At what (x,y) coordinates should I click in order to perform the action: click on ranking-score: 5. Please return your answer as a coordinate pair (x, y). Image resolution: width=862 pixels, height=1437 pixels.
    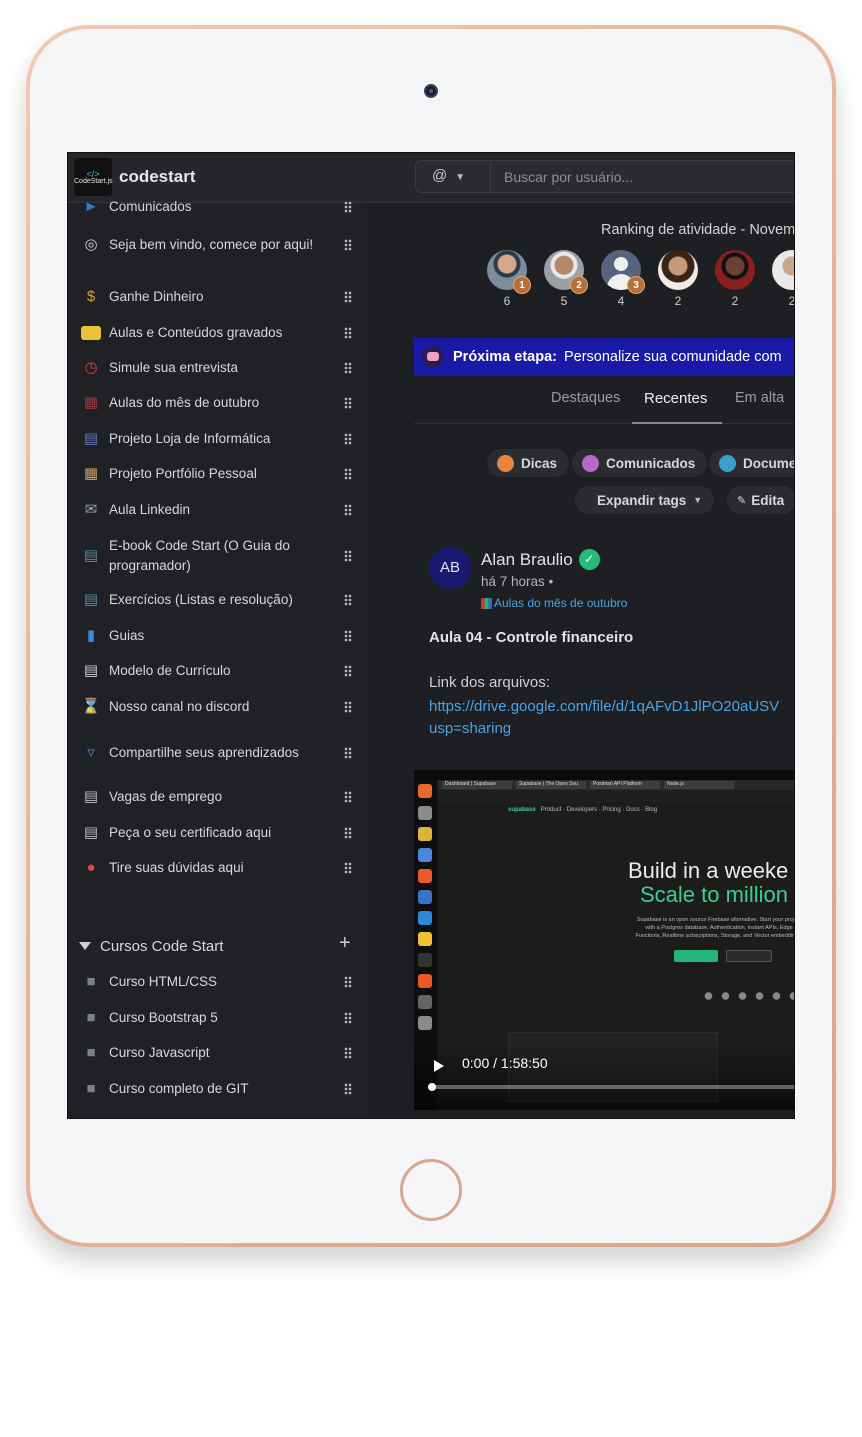
    Looking at the image, I should click on (564, 301).